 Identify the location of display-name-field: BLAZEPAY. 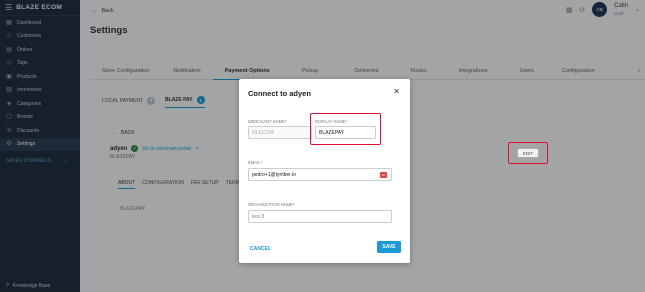
(345, 132).